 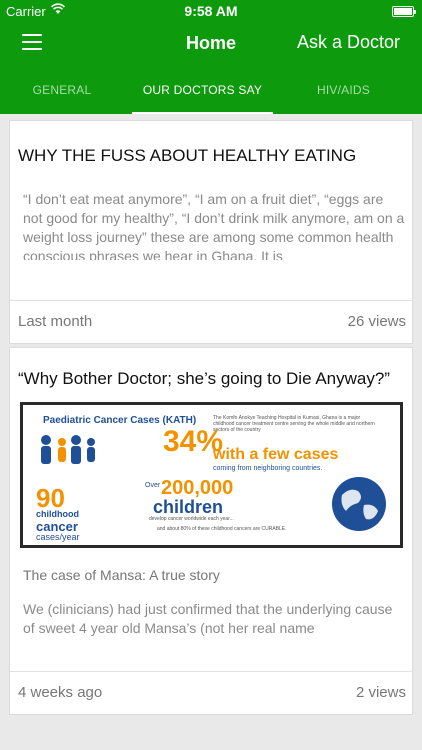 I want to click on tab-our-doctors-say: OUR DOCTORS SAY, so click(x=202, y=90).